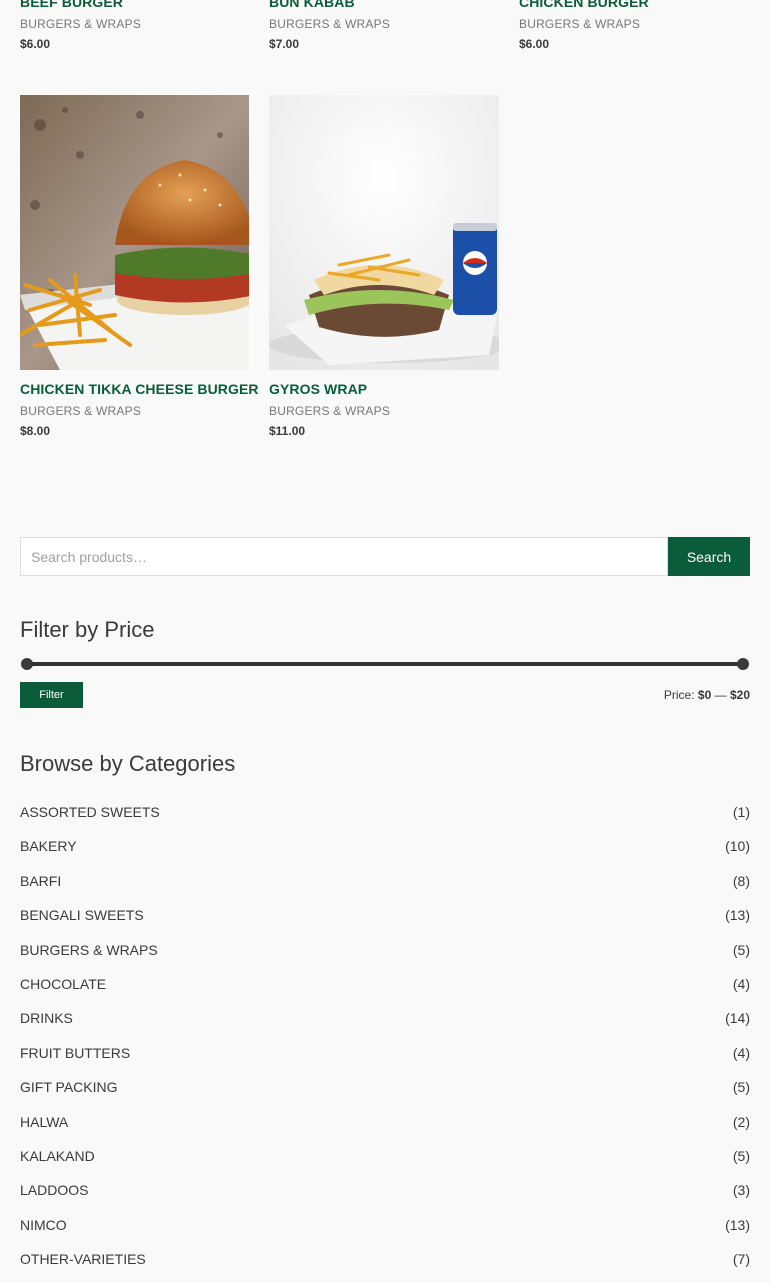  What do you see at coordinates (284, 44) in the screenshot?
I see `product-price: $7.00` at bounding box center [284, 44].